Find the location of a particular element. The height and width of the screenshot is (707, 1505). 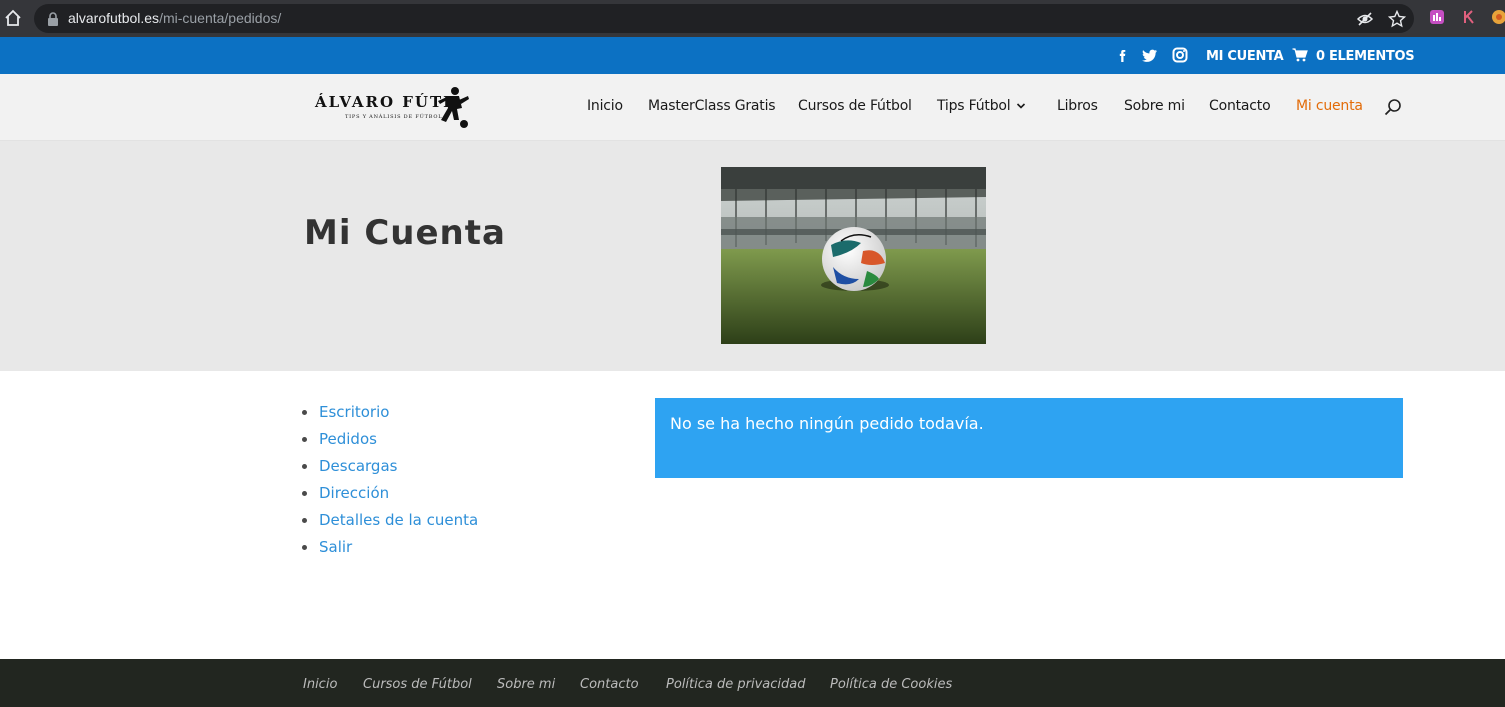

footer-link-contacto: Contacto is located at coordinates (609, 684).